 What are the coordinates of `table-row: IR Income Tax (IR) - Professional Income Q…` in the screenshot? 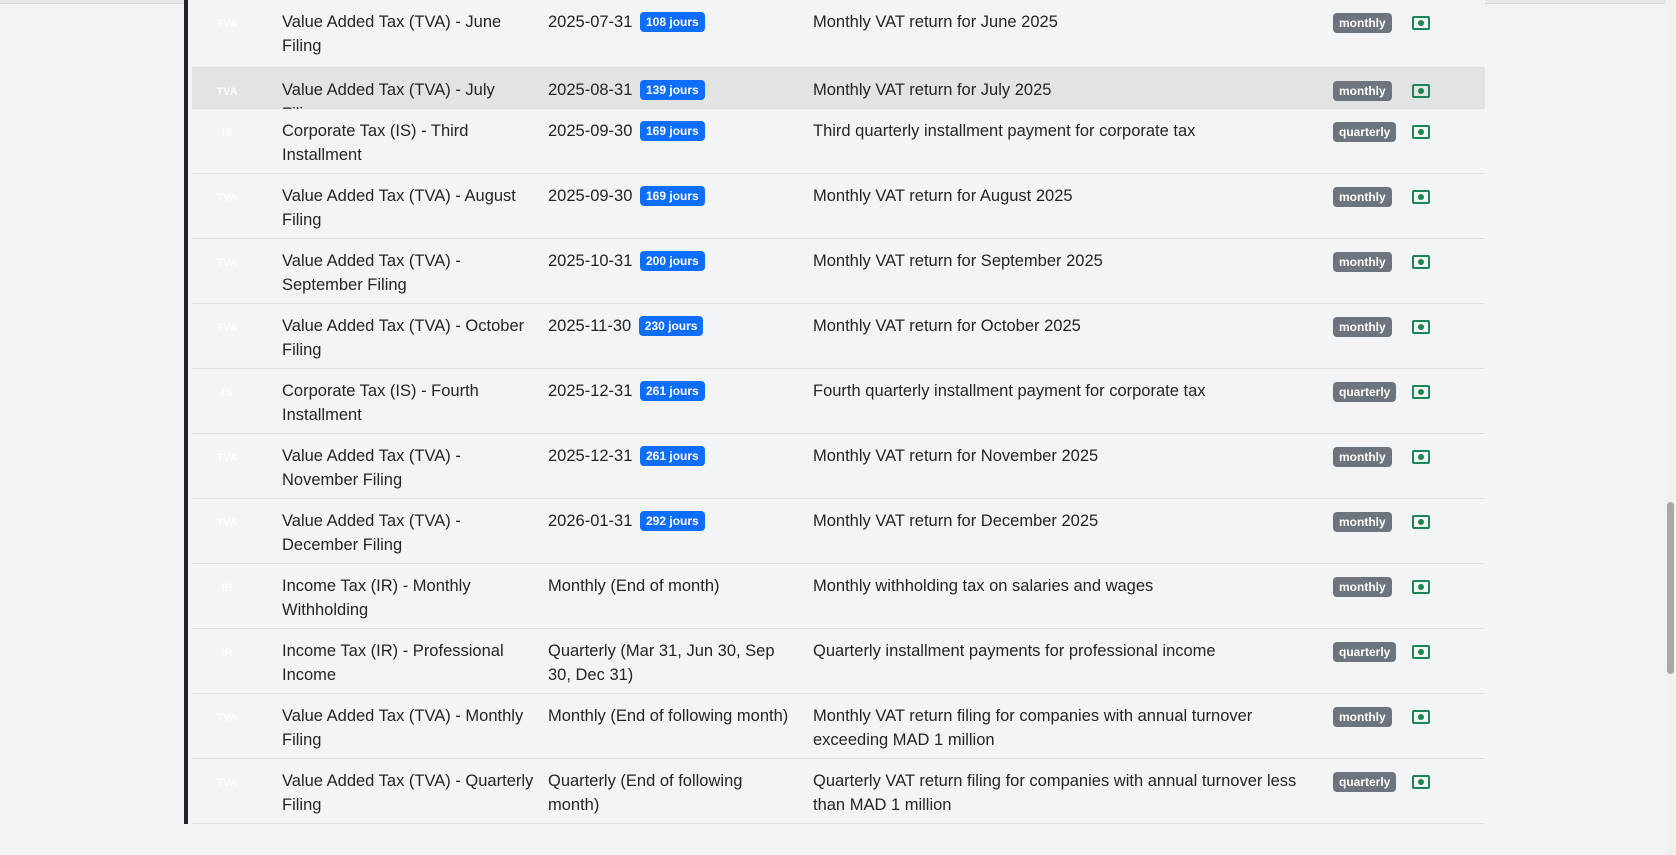 It's located at (838, 661).